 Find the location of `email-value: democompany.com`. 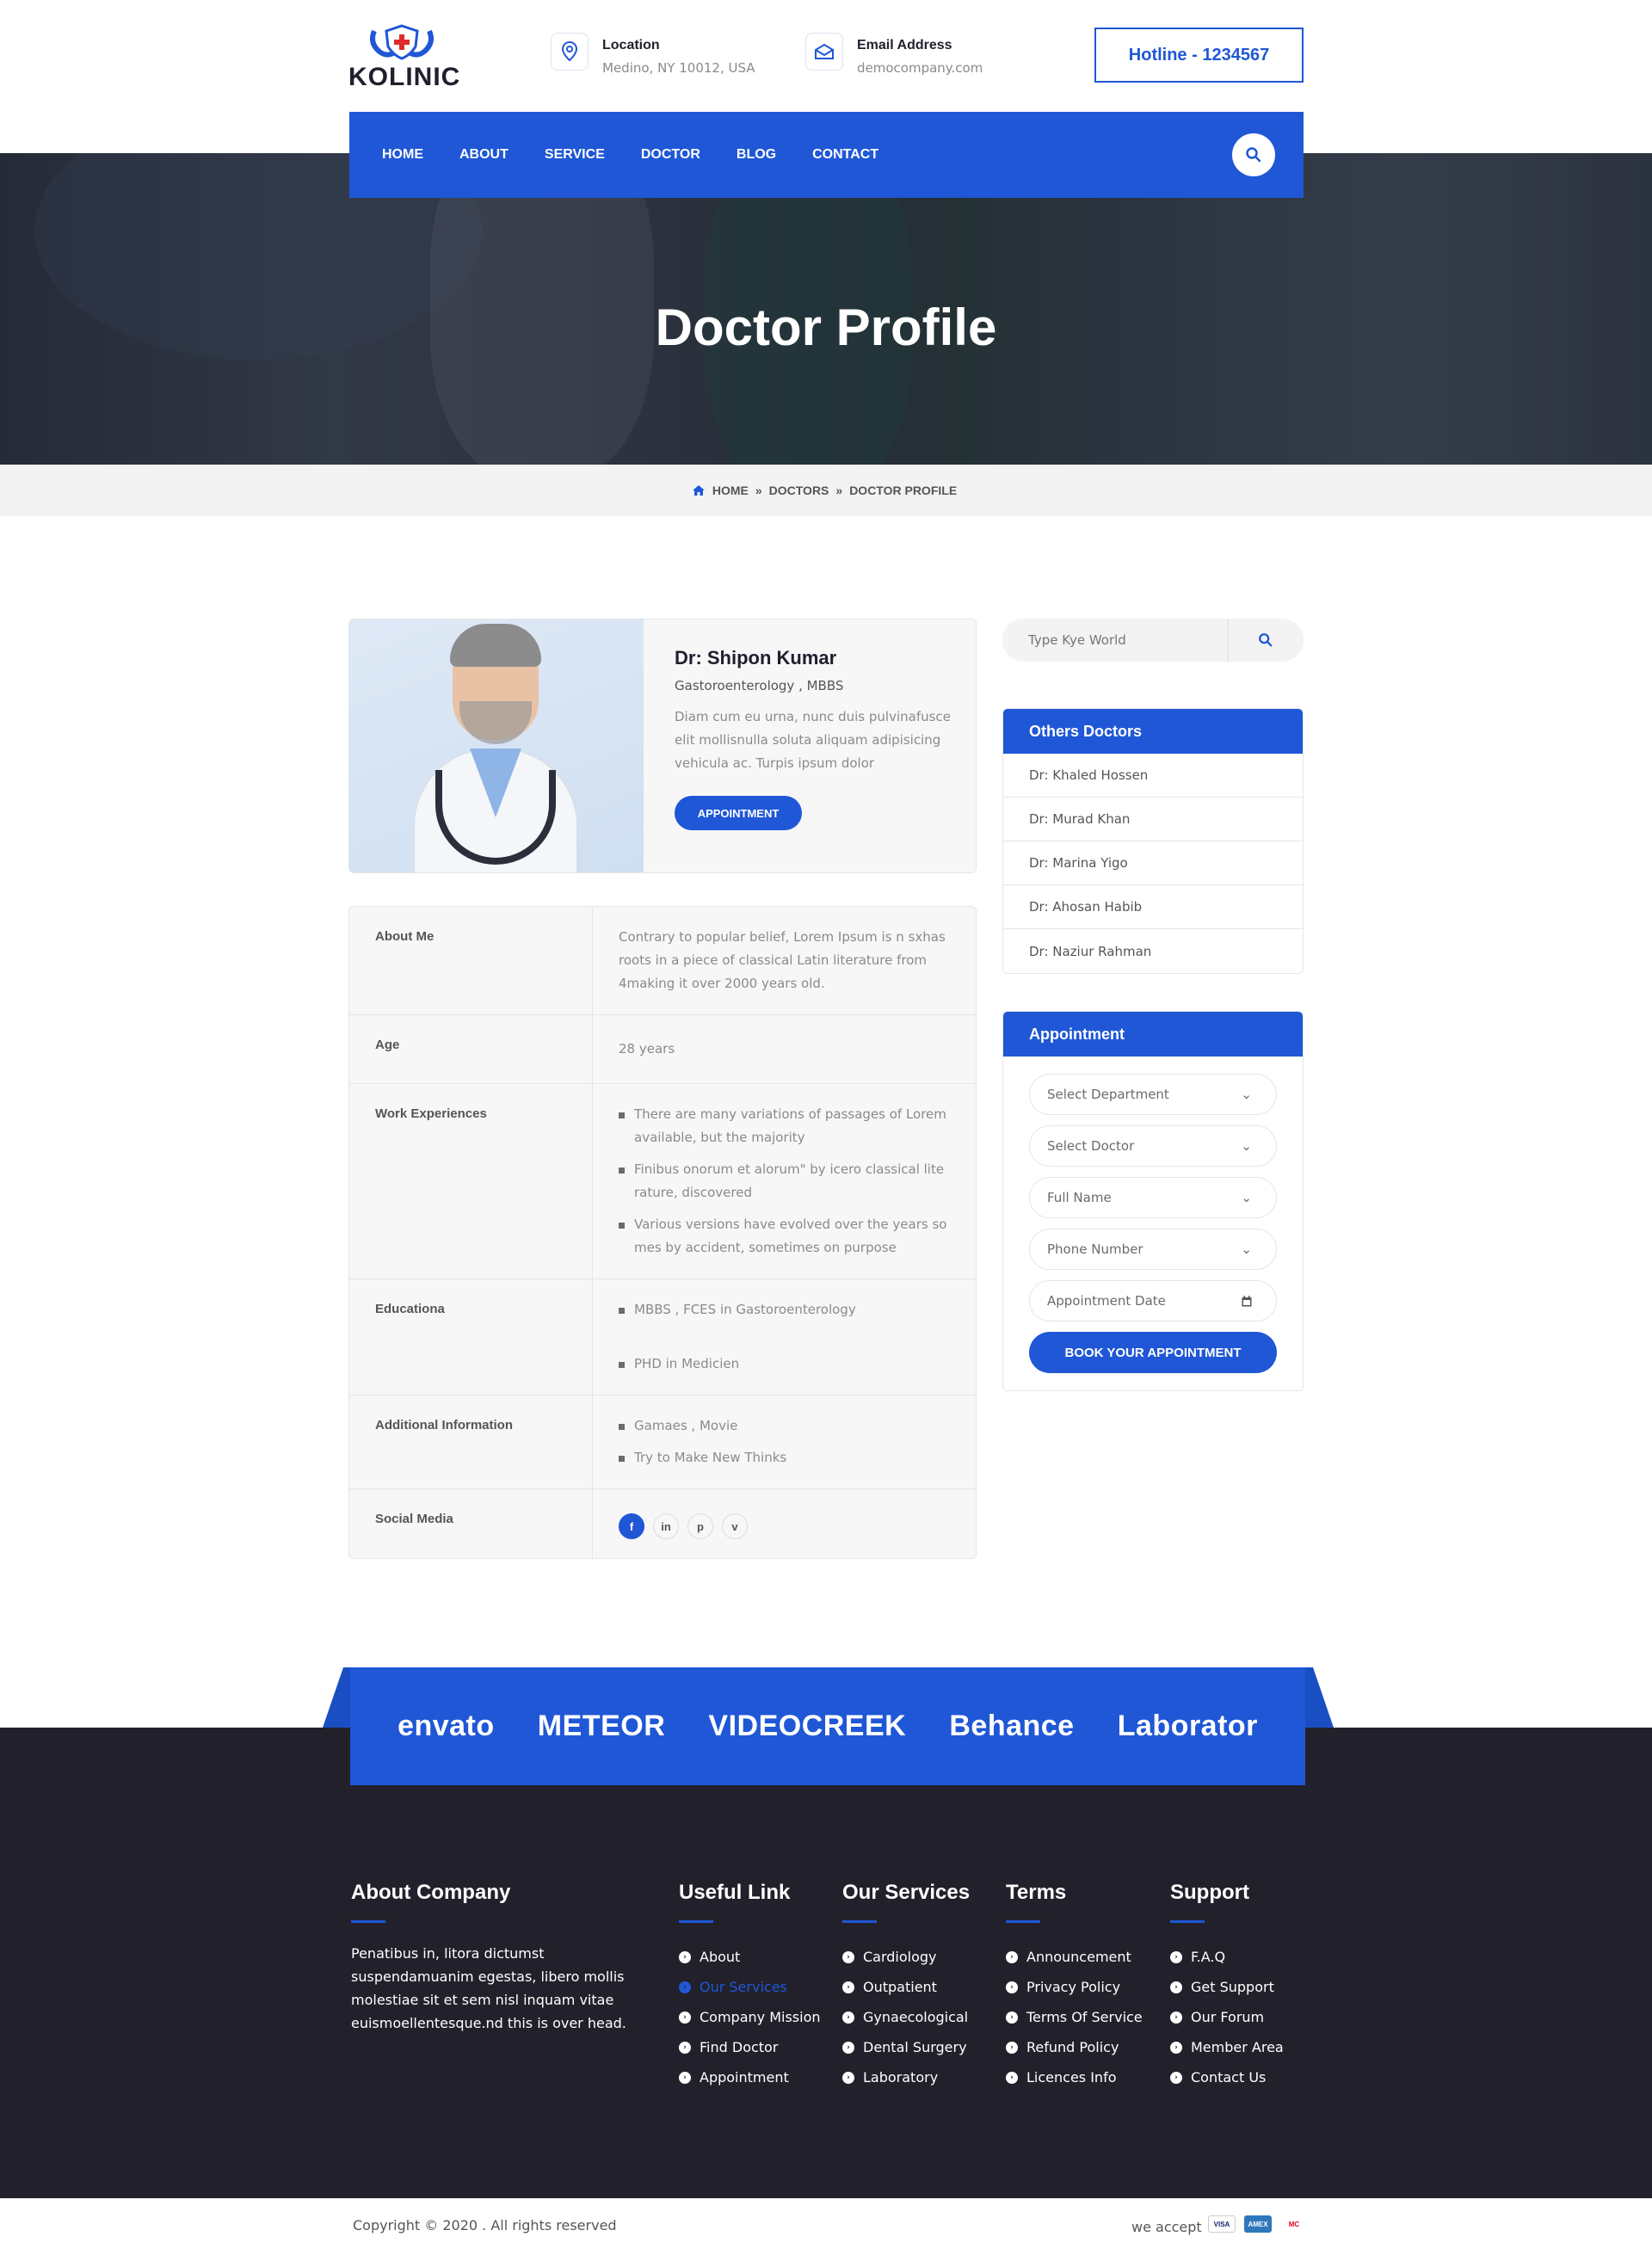

email-value: democompany.com is located at coordinates (920, 68).